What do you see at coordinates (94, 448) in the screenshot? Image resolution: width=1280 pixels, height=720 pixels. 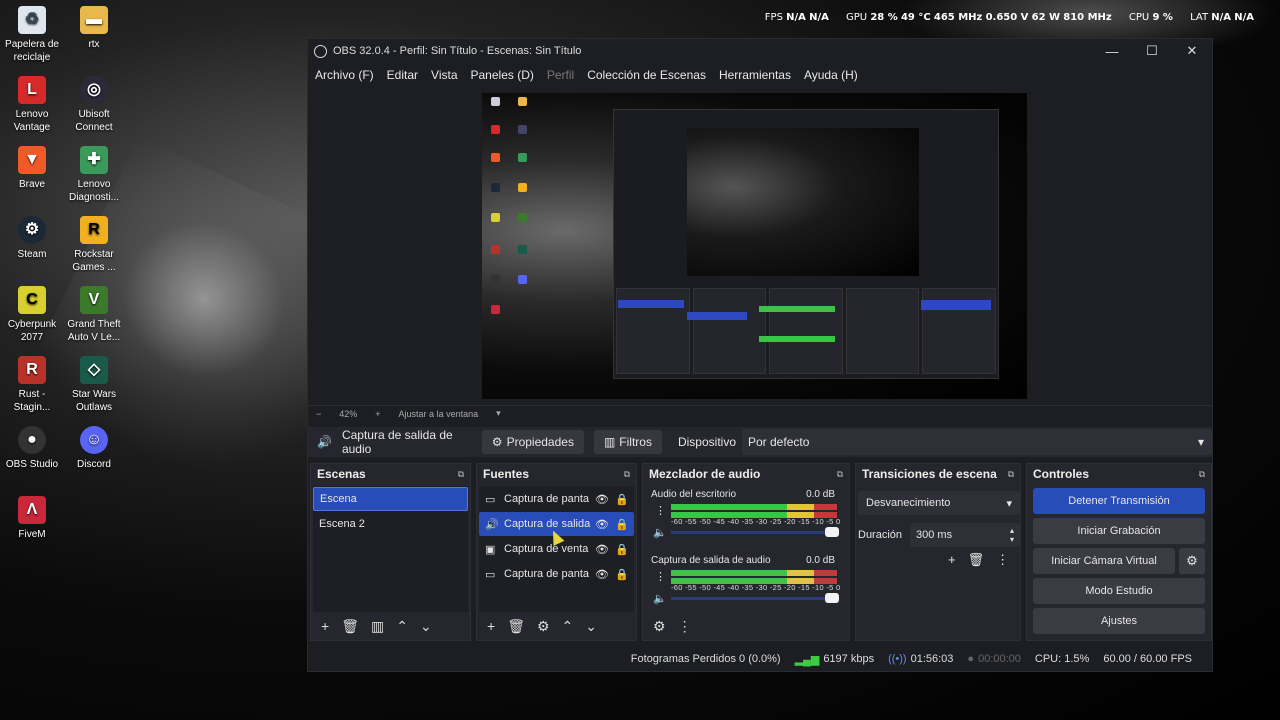 I see `desktop-icon-discord: ☺ Discord` at bounding box center [94, 448].